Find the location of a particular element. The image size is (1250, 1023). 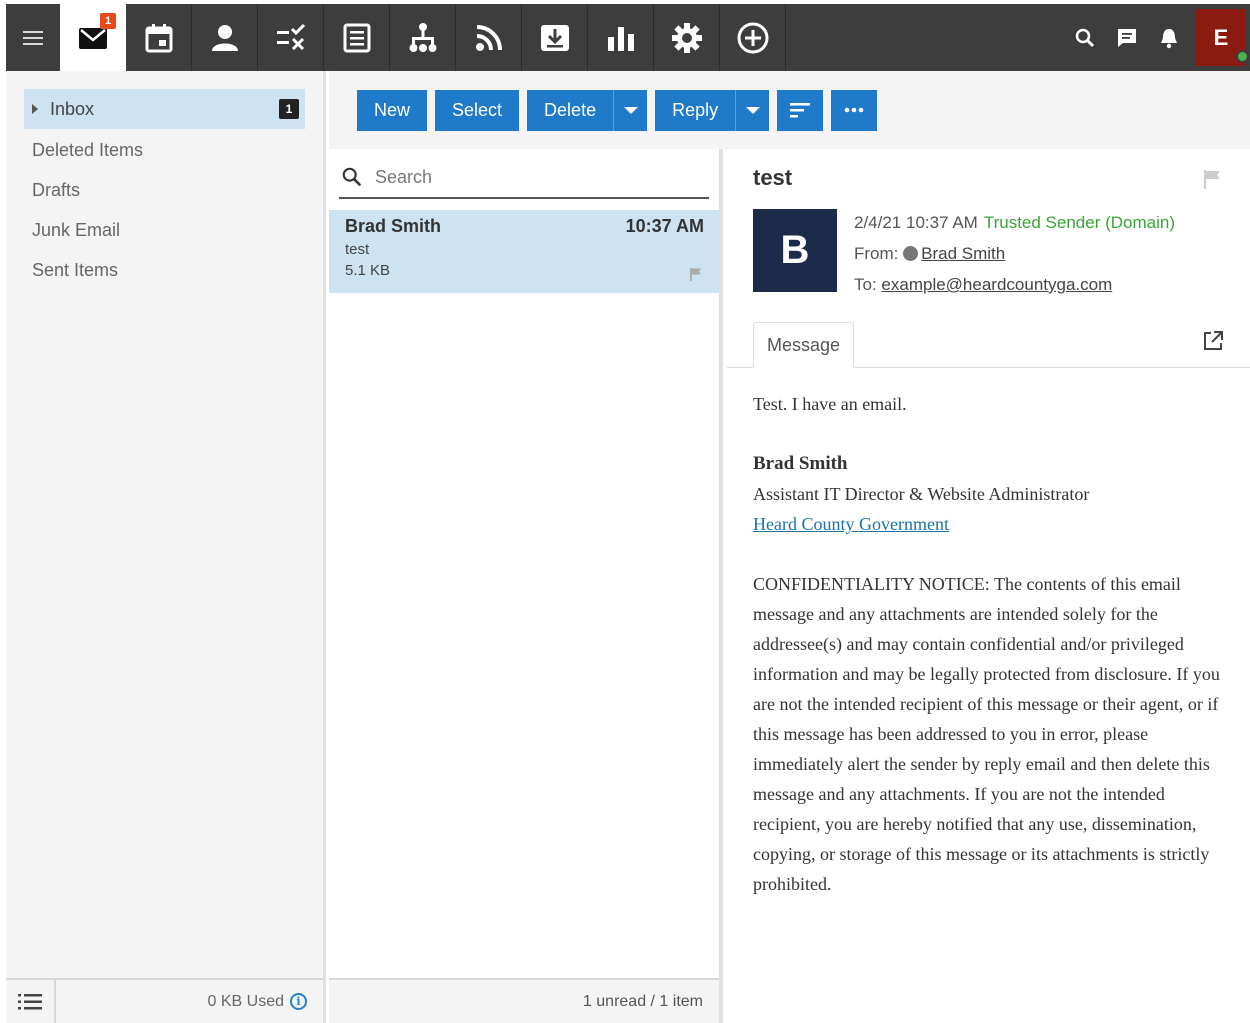

trusted-sender-label: Trusted Sender (Domain) is located at coordinates (1079, 222).